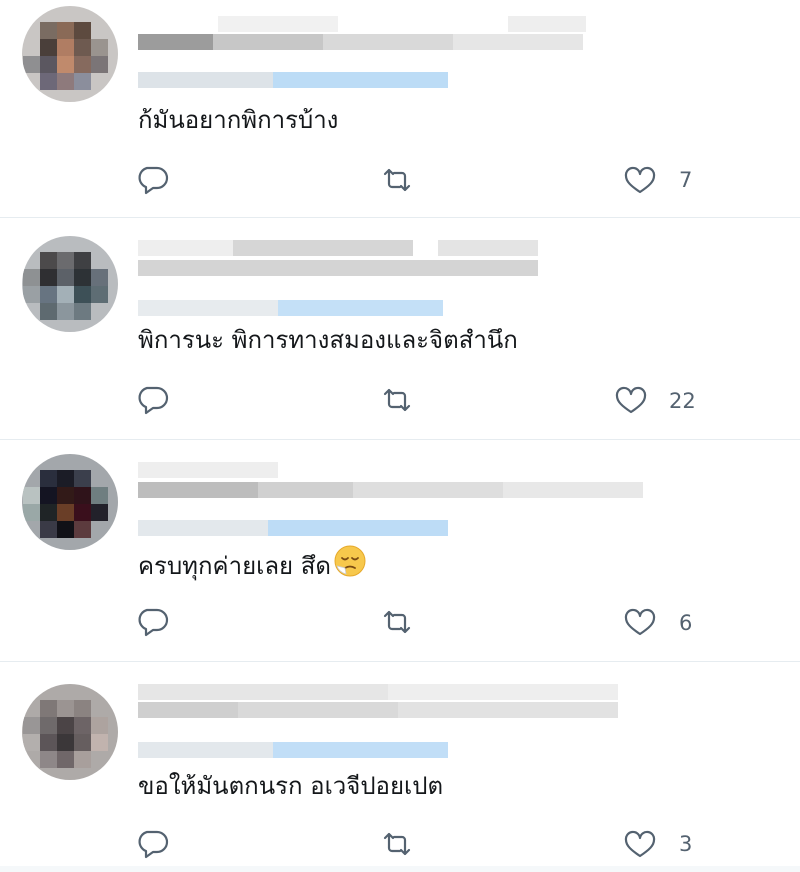 This screenshot has width=800, height=872. Describe the element at coordinates (686, 623) in the screenshot. I see `like-count: 6` at that location.